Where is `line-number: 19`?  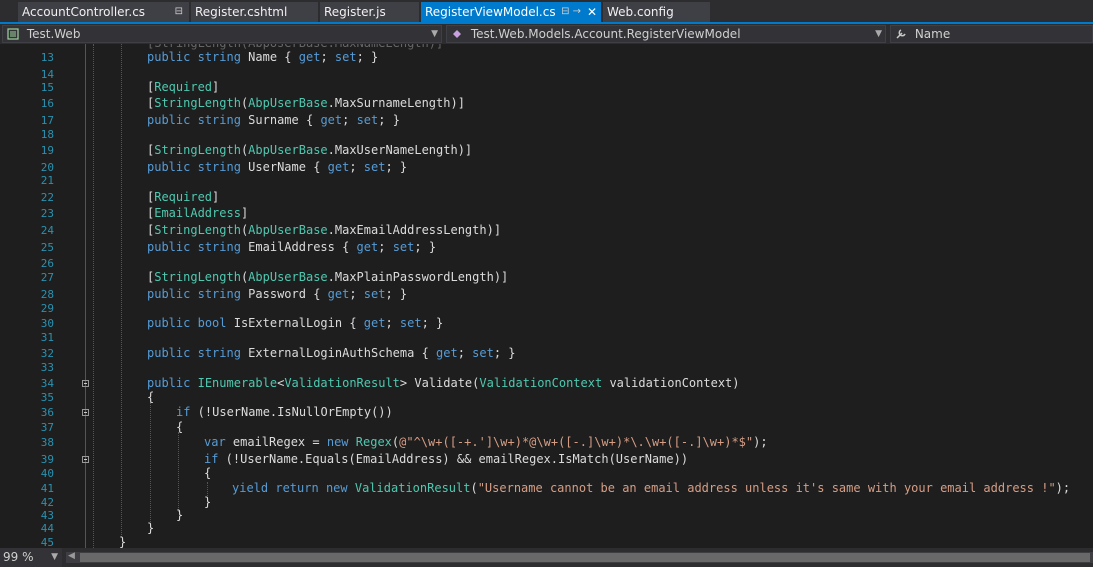
line-number: 19 is located at coordinates (47, 150).